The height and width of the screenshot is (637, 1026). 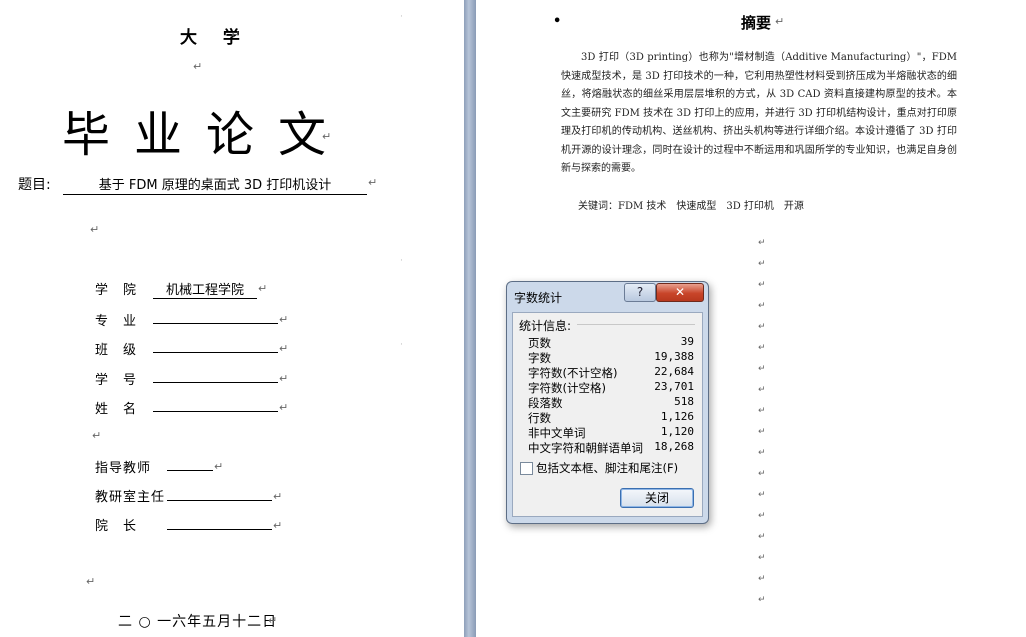 What do you see at coordinates (674, 386) in the screenshot?
I see `stat-value: 23,701` at bounding box center [674, 386].